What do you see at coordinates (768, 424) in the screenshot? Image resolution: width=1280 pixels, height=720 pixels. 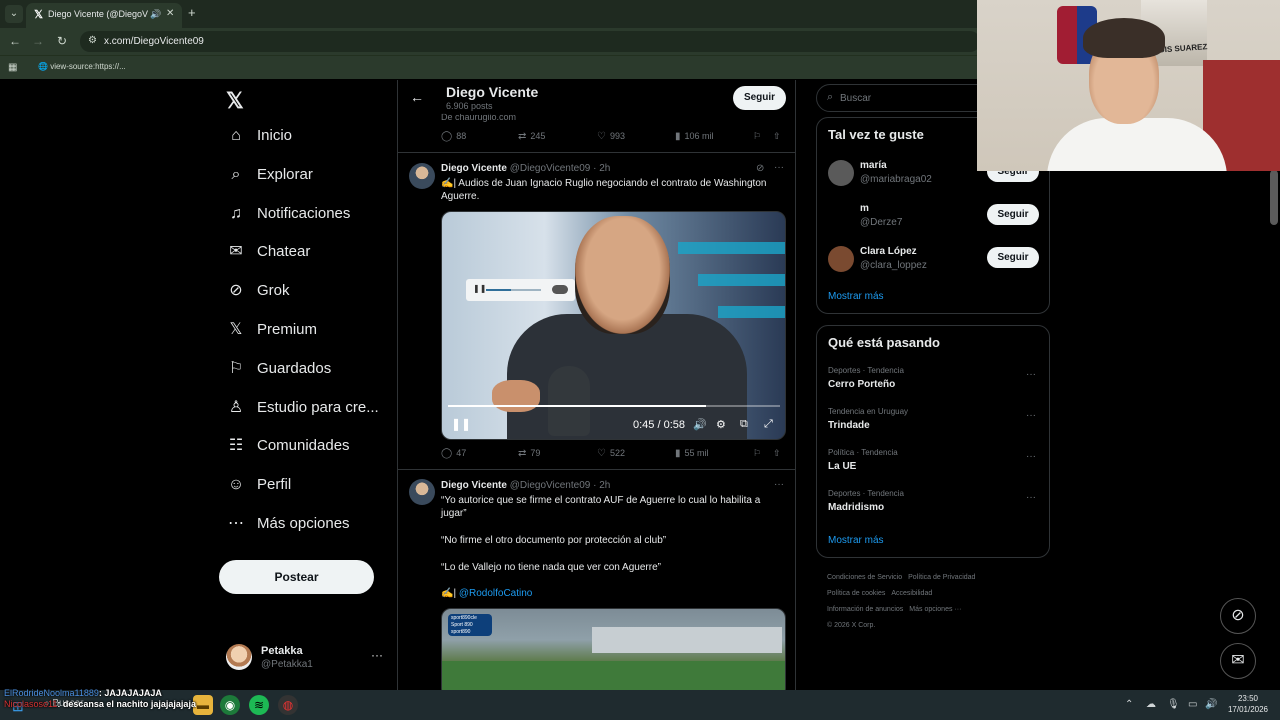 I see `fullscreen-icon: ⤢` at bounding box center [768, 424].